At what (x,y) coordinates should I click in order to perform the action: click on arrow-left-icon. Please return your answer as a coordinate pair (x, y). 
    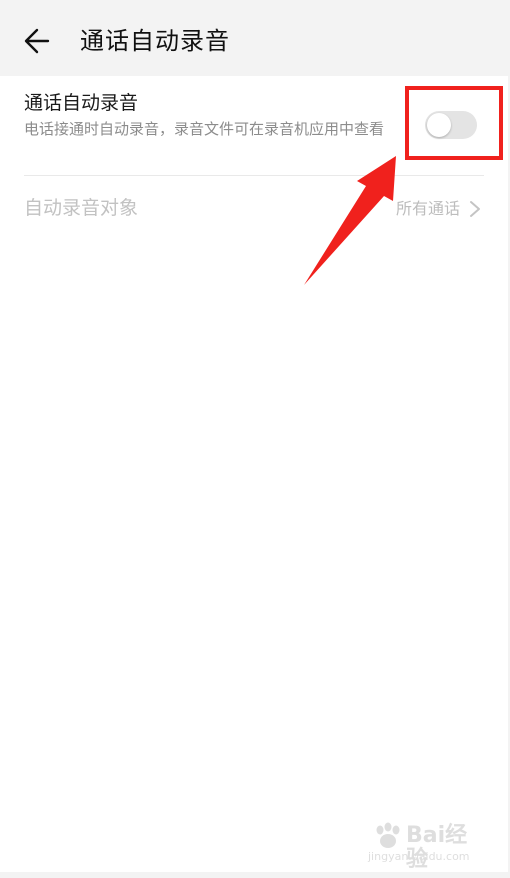
    Looking at the image, I should click on (37, 41).